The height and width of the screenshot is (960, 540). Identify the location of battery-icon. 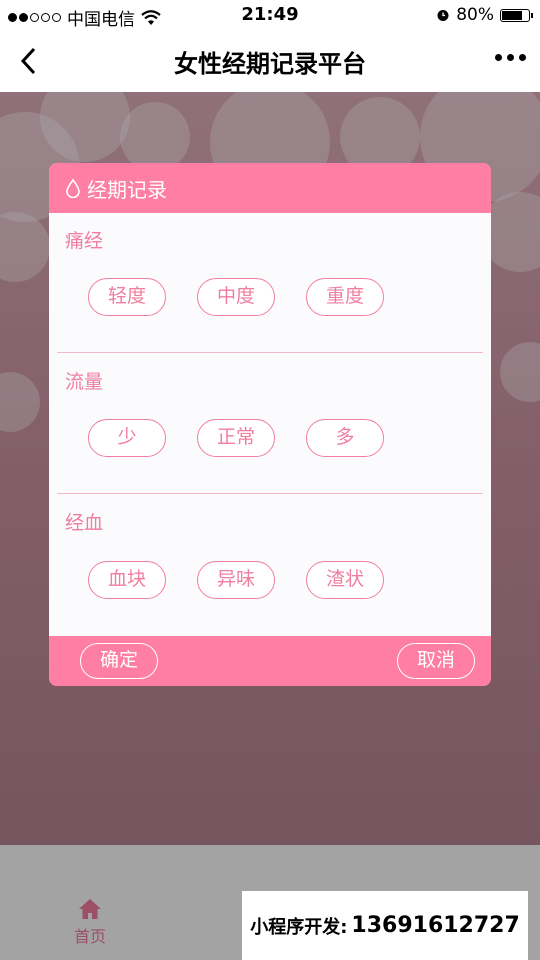
(516, 15).